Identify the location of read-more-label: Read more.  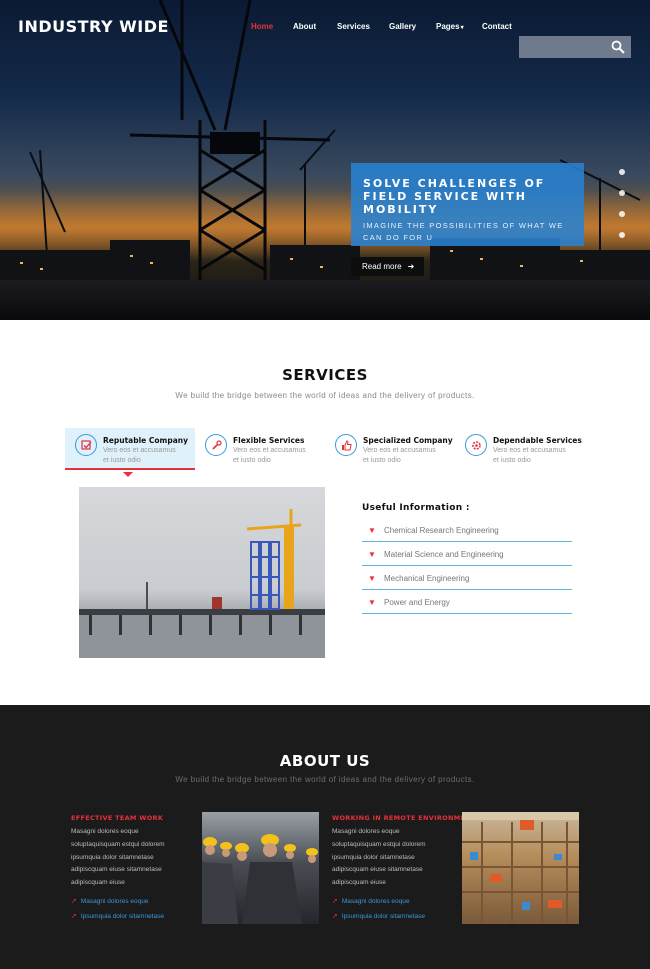
(382, 266).